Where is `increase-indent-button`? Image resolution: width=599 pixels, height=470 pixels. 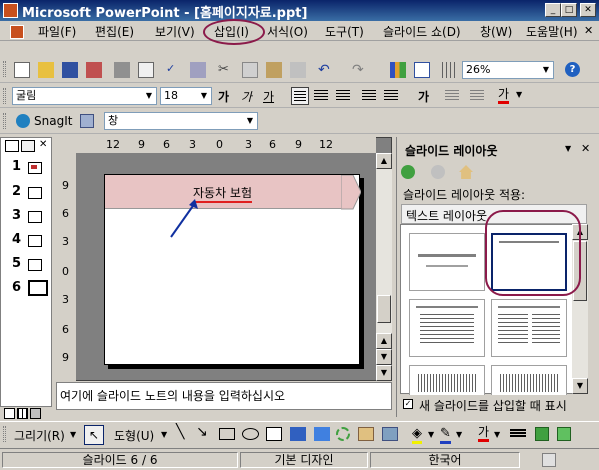
increase-indent-button is located at coordinates (477, 95).